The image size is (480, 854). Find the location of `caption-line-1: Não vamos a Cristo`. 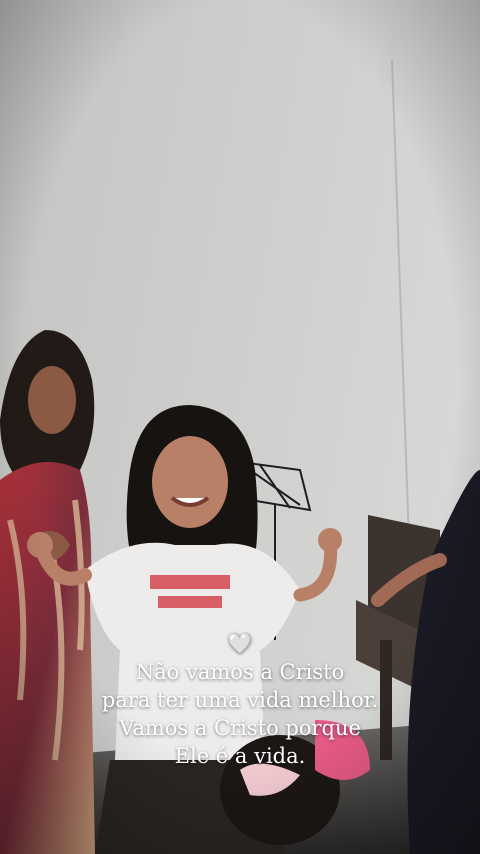

caption-line-1: Não vamos a Cristo is located at coordinates (240, 672).